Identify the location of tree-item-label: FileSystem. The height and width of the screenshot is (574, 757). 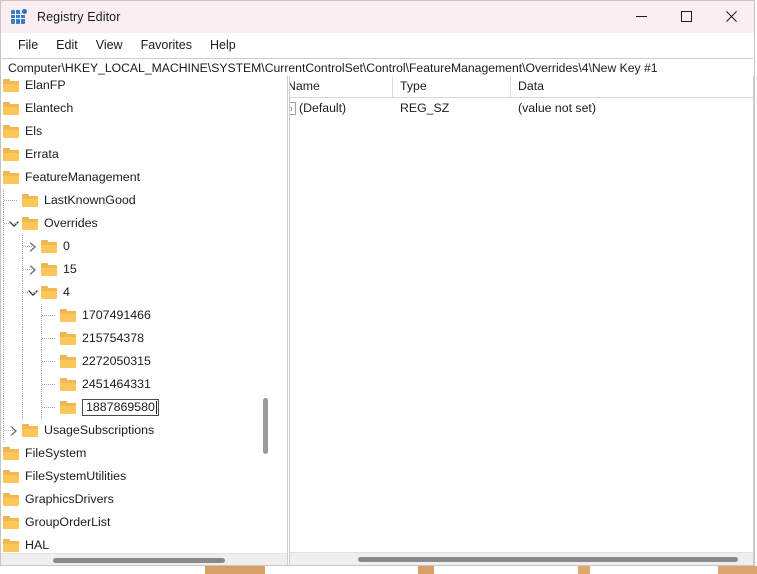
(56, 453).